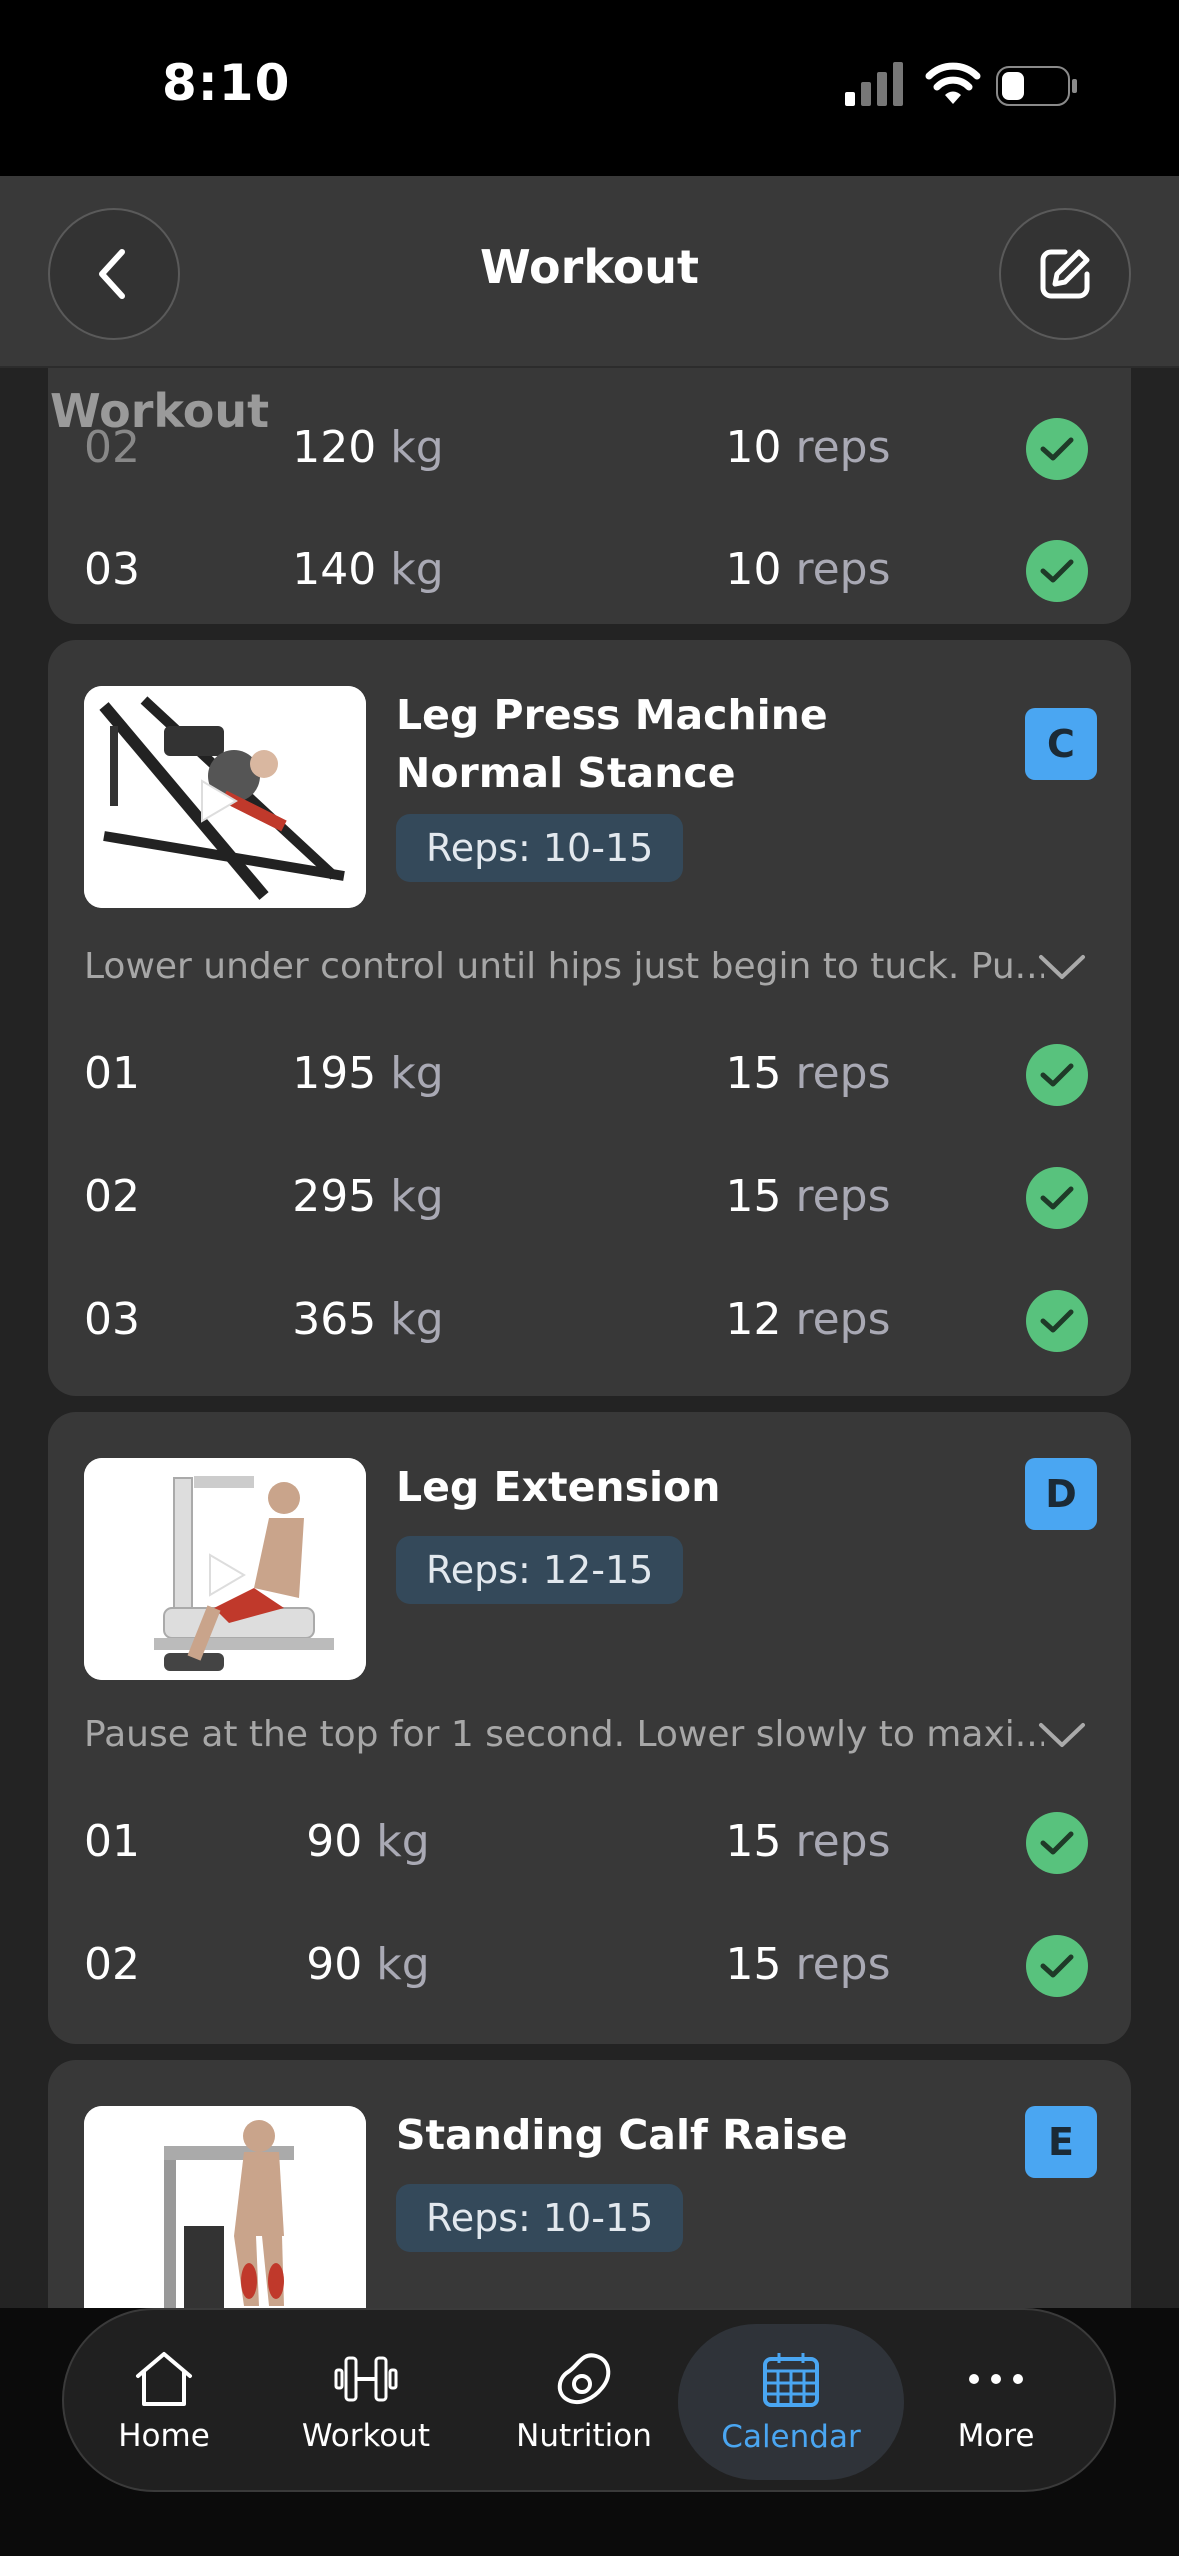 This screenshot has height=2556, width=1179. What do you see at coordinates (953, 83) in the screenshot?
I see `wifi-icon` at bounding box center [953, 83].